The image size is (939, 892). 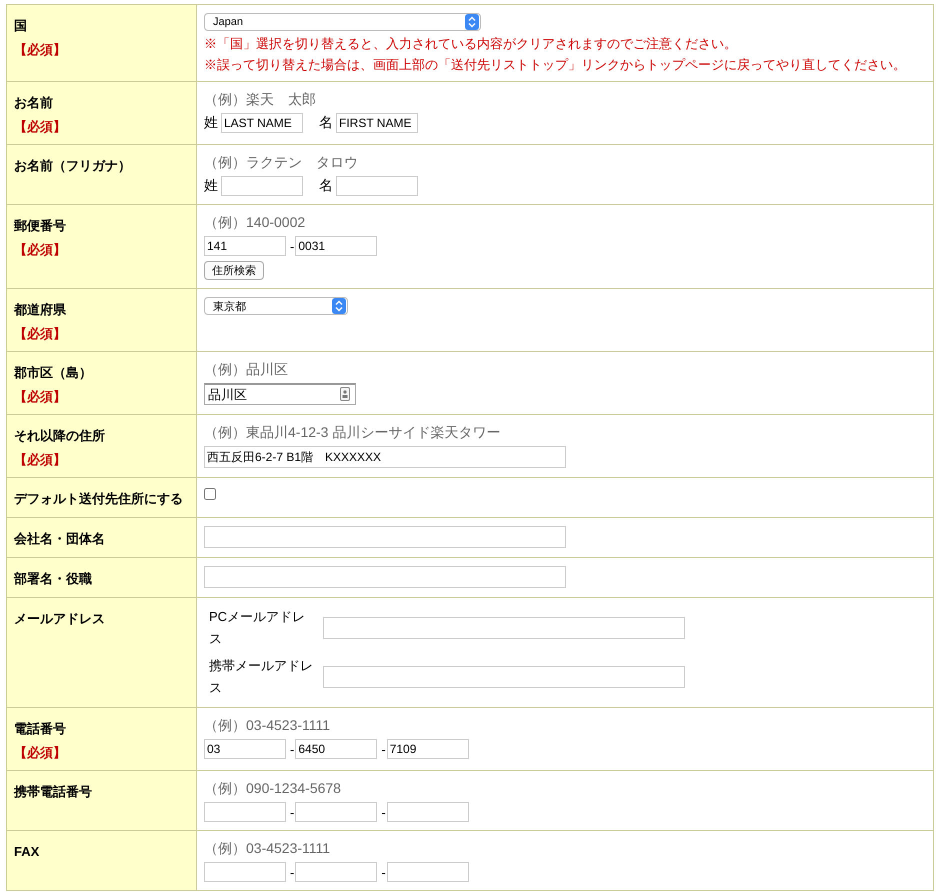 What do you see at coordinates (336, 749) in the screenshot?
I see `input-field: 6450` at bounding box center [336, 749].